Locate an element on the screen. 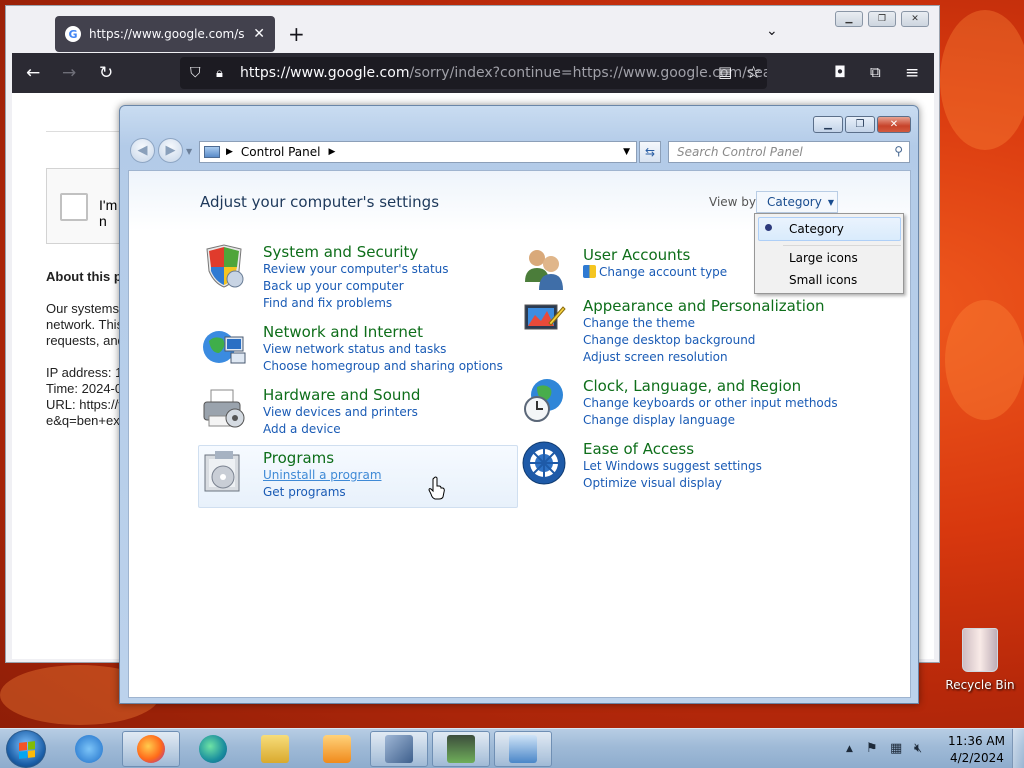  category-title: User Accounts is located at coordinates (636, 255).